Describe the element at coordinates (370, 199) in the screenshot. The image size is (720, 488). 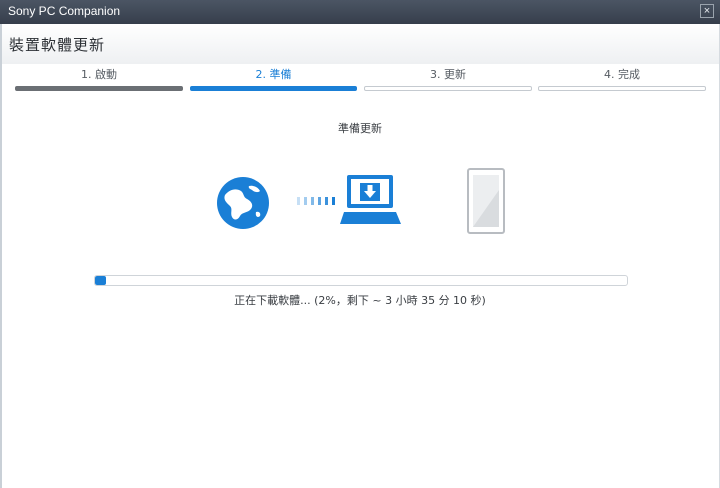
I see `laptop-download-icon` at that location.